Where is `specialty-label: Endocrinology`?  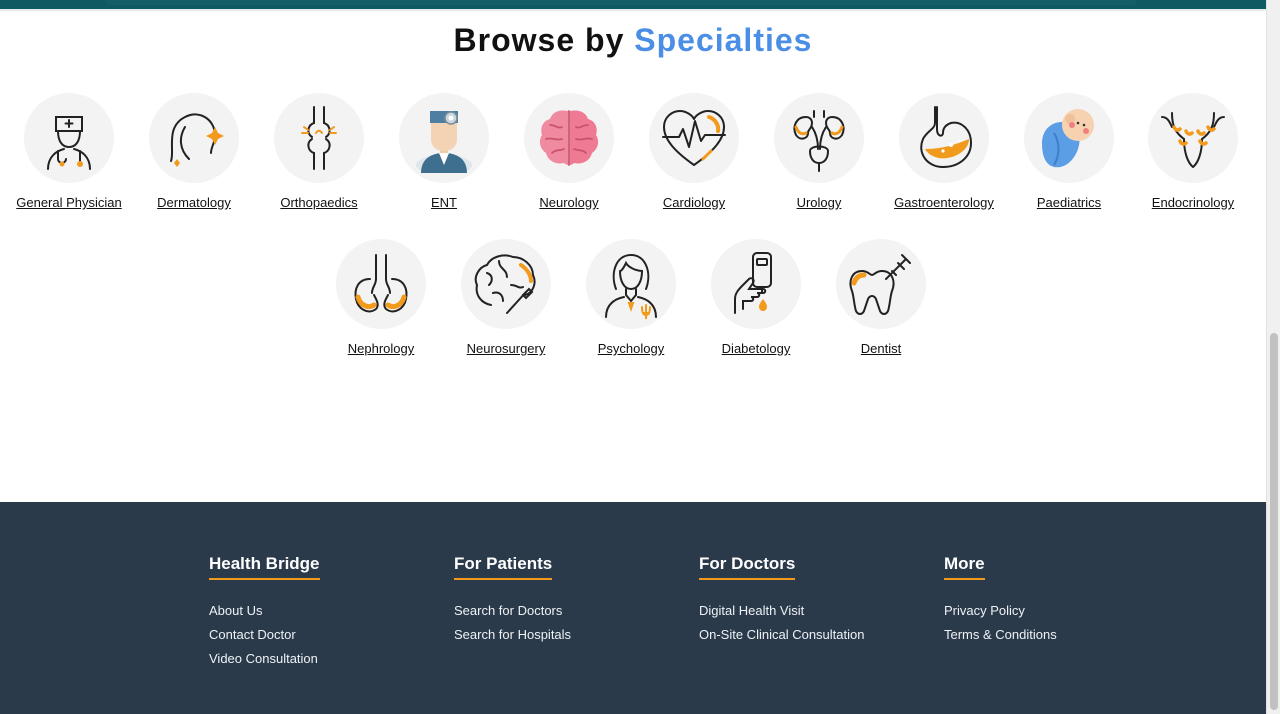 specialty-label: Endocrinology is located at coordinates (1193, 202).